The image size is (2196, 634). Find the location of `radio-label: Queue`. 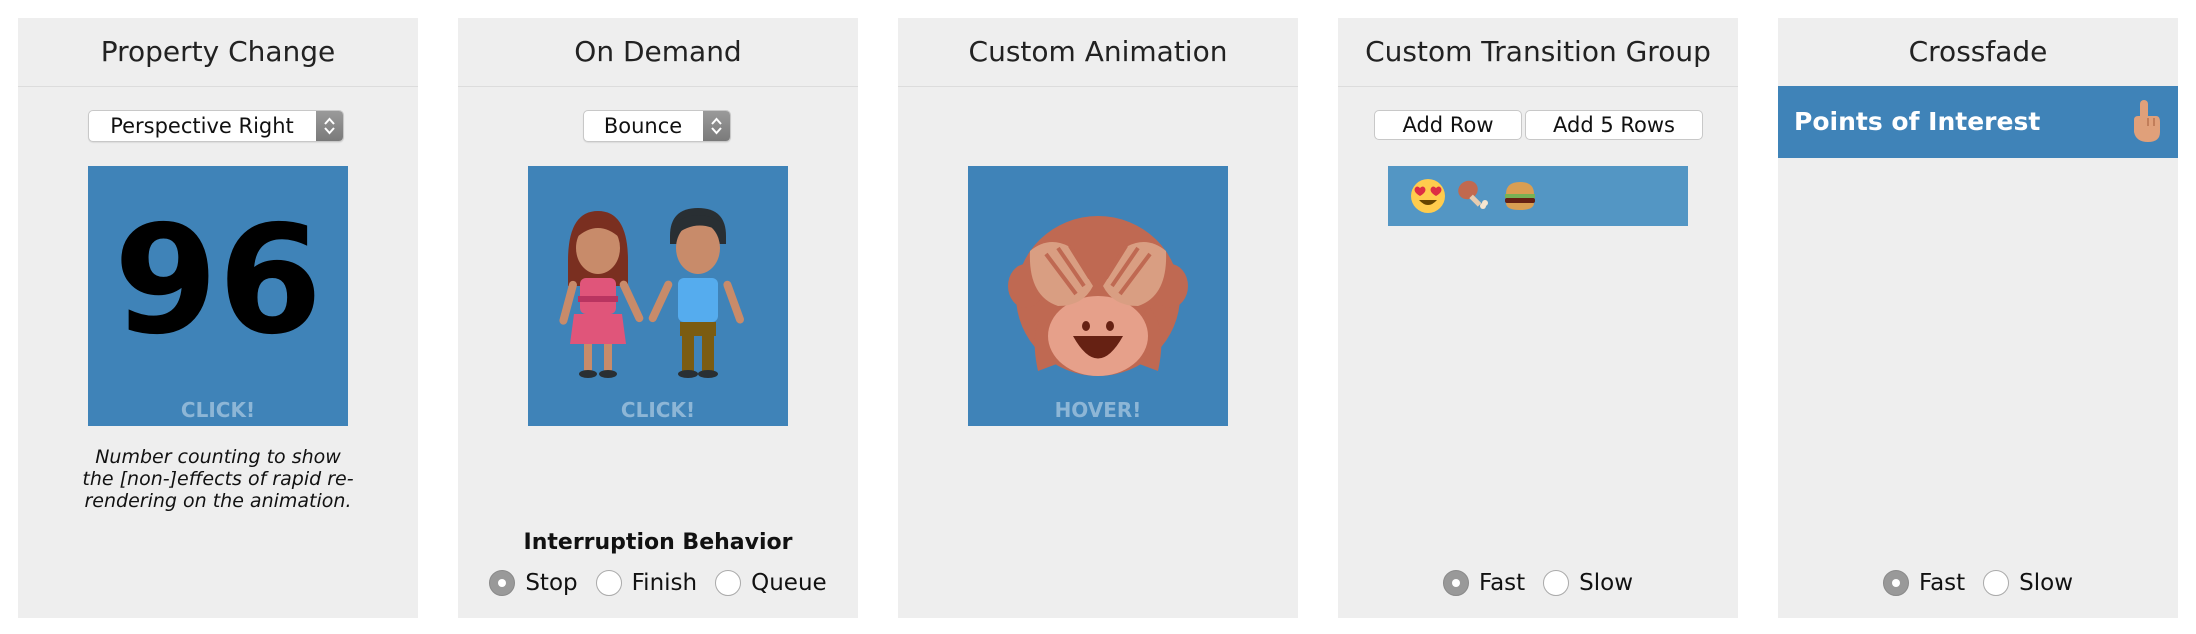

radio-label: Queue is located at coordinates (789, 583).